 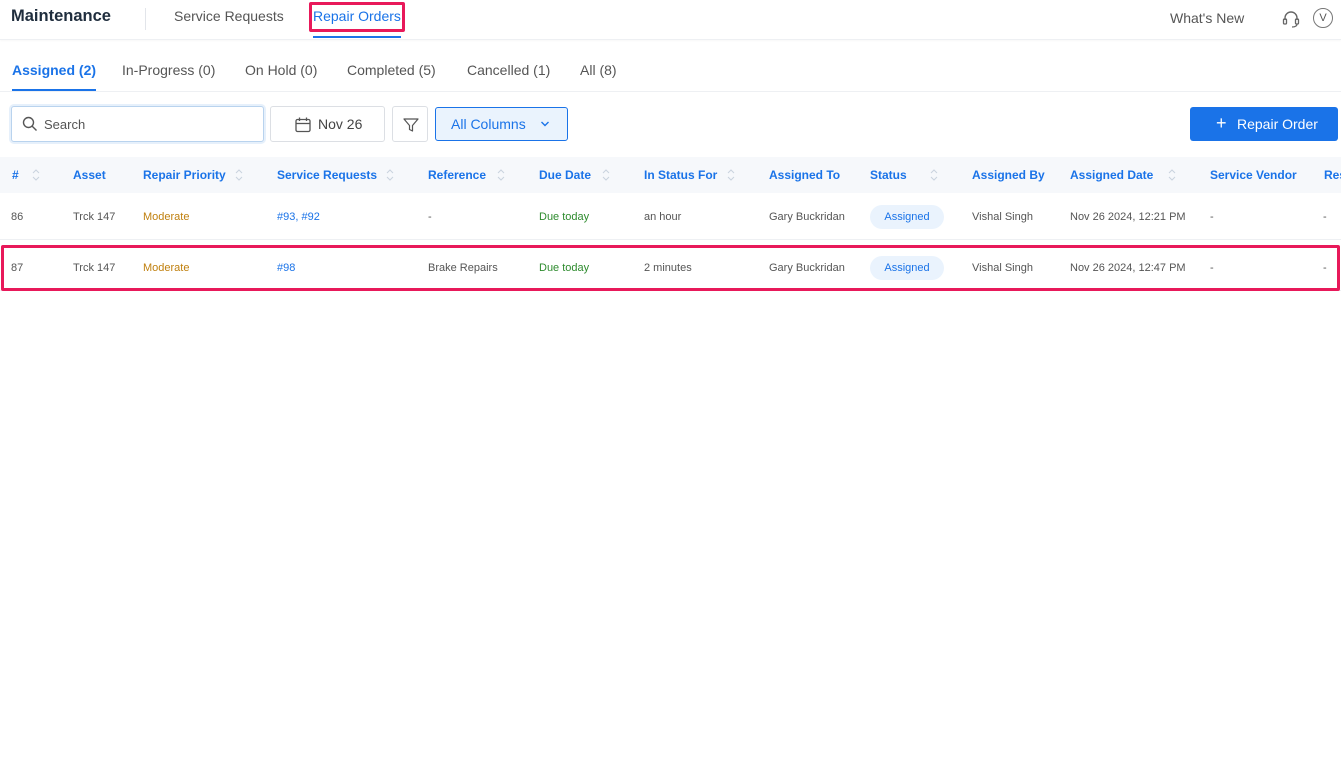 I want to click on cell-in-status-for: 2 minutes, so click(x=668, y=268).